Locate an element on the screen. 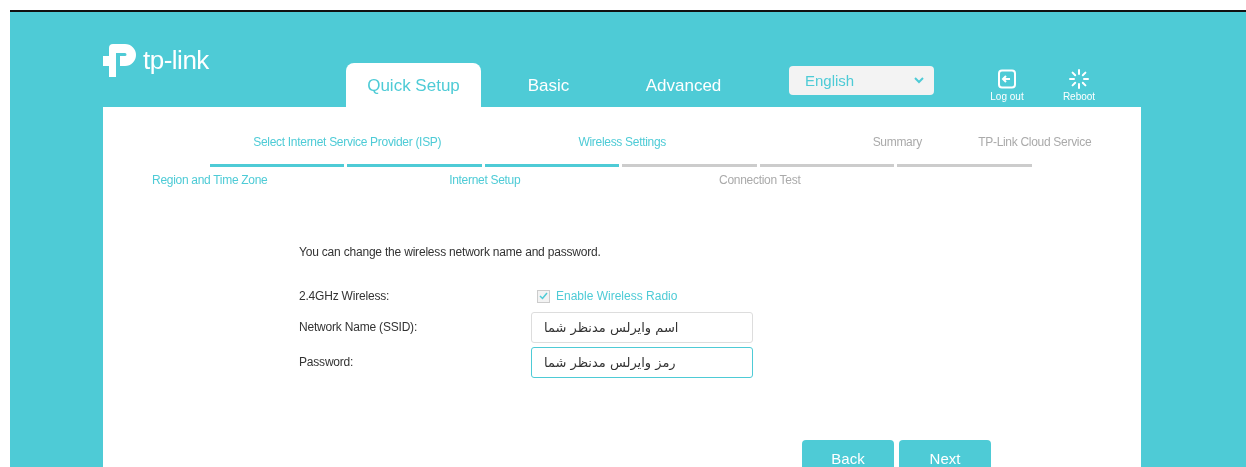 The width and height of the screenshot is (1246, 467). nav-tab: Advanced is located at coordinates (683, 85).